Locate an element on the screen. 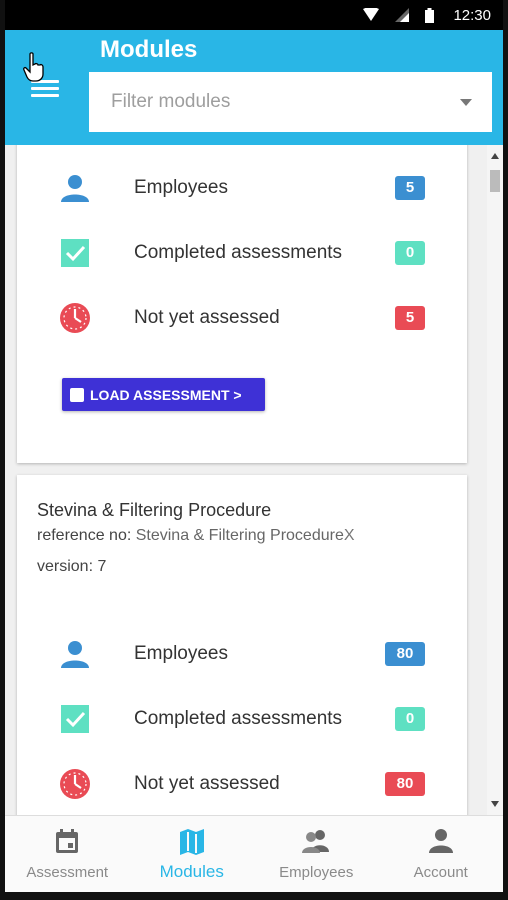 The height and width of the screenshot is (900, 508). load-assessment-button: LOAD ASSESSMENT > is located at coordinates (163, 394).